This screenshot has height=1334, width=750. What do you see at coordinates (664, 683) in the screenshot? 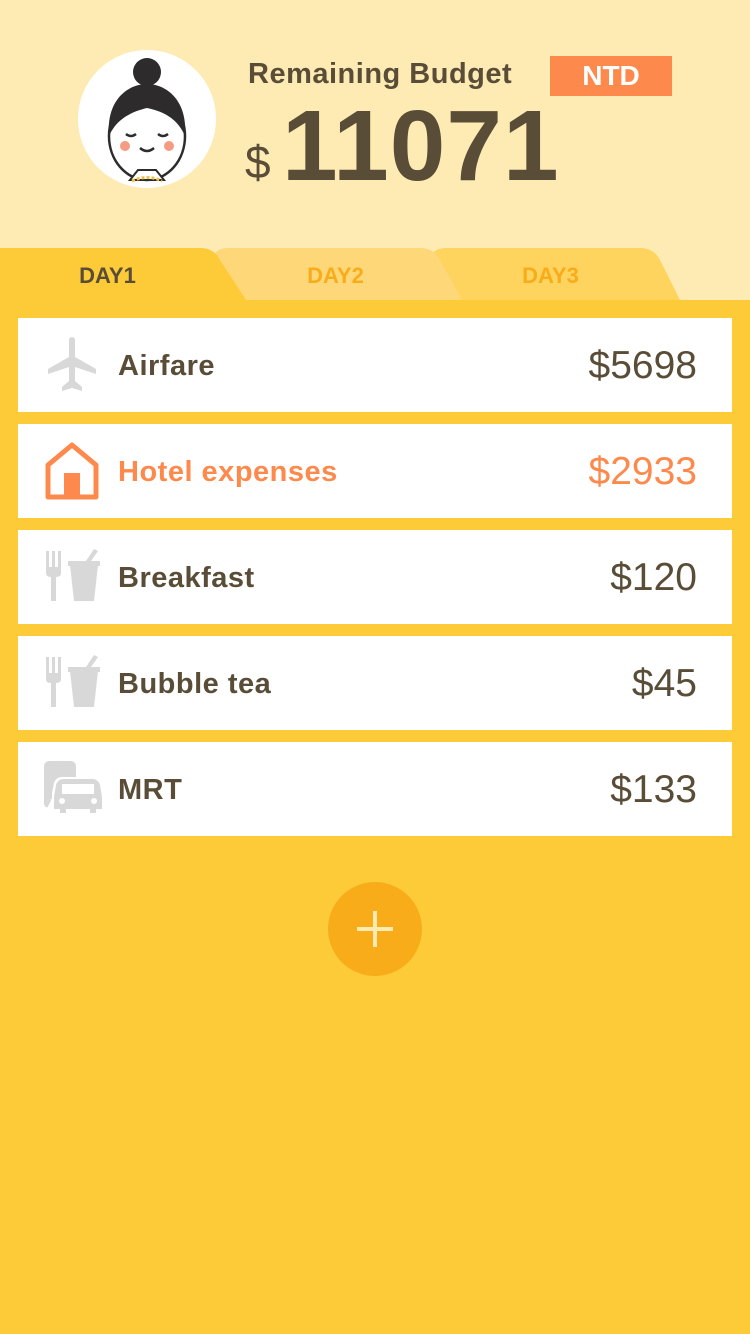
I see `expense-amount: $45` at bounding box center [664, 683].